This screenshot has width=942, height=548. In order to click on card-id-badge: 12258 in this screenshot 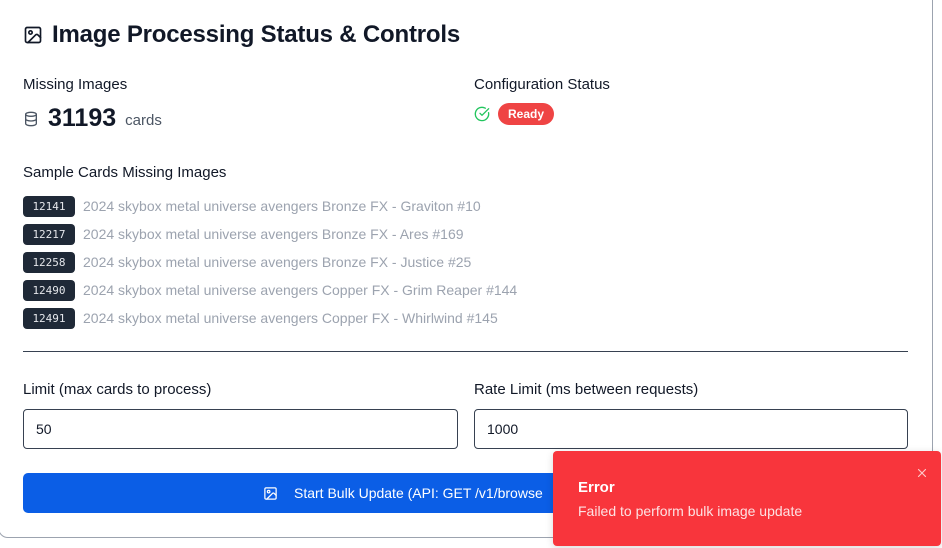, I will do `click(49, 262)`.